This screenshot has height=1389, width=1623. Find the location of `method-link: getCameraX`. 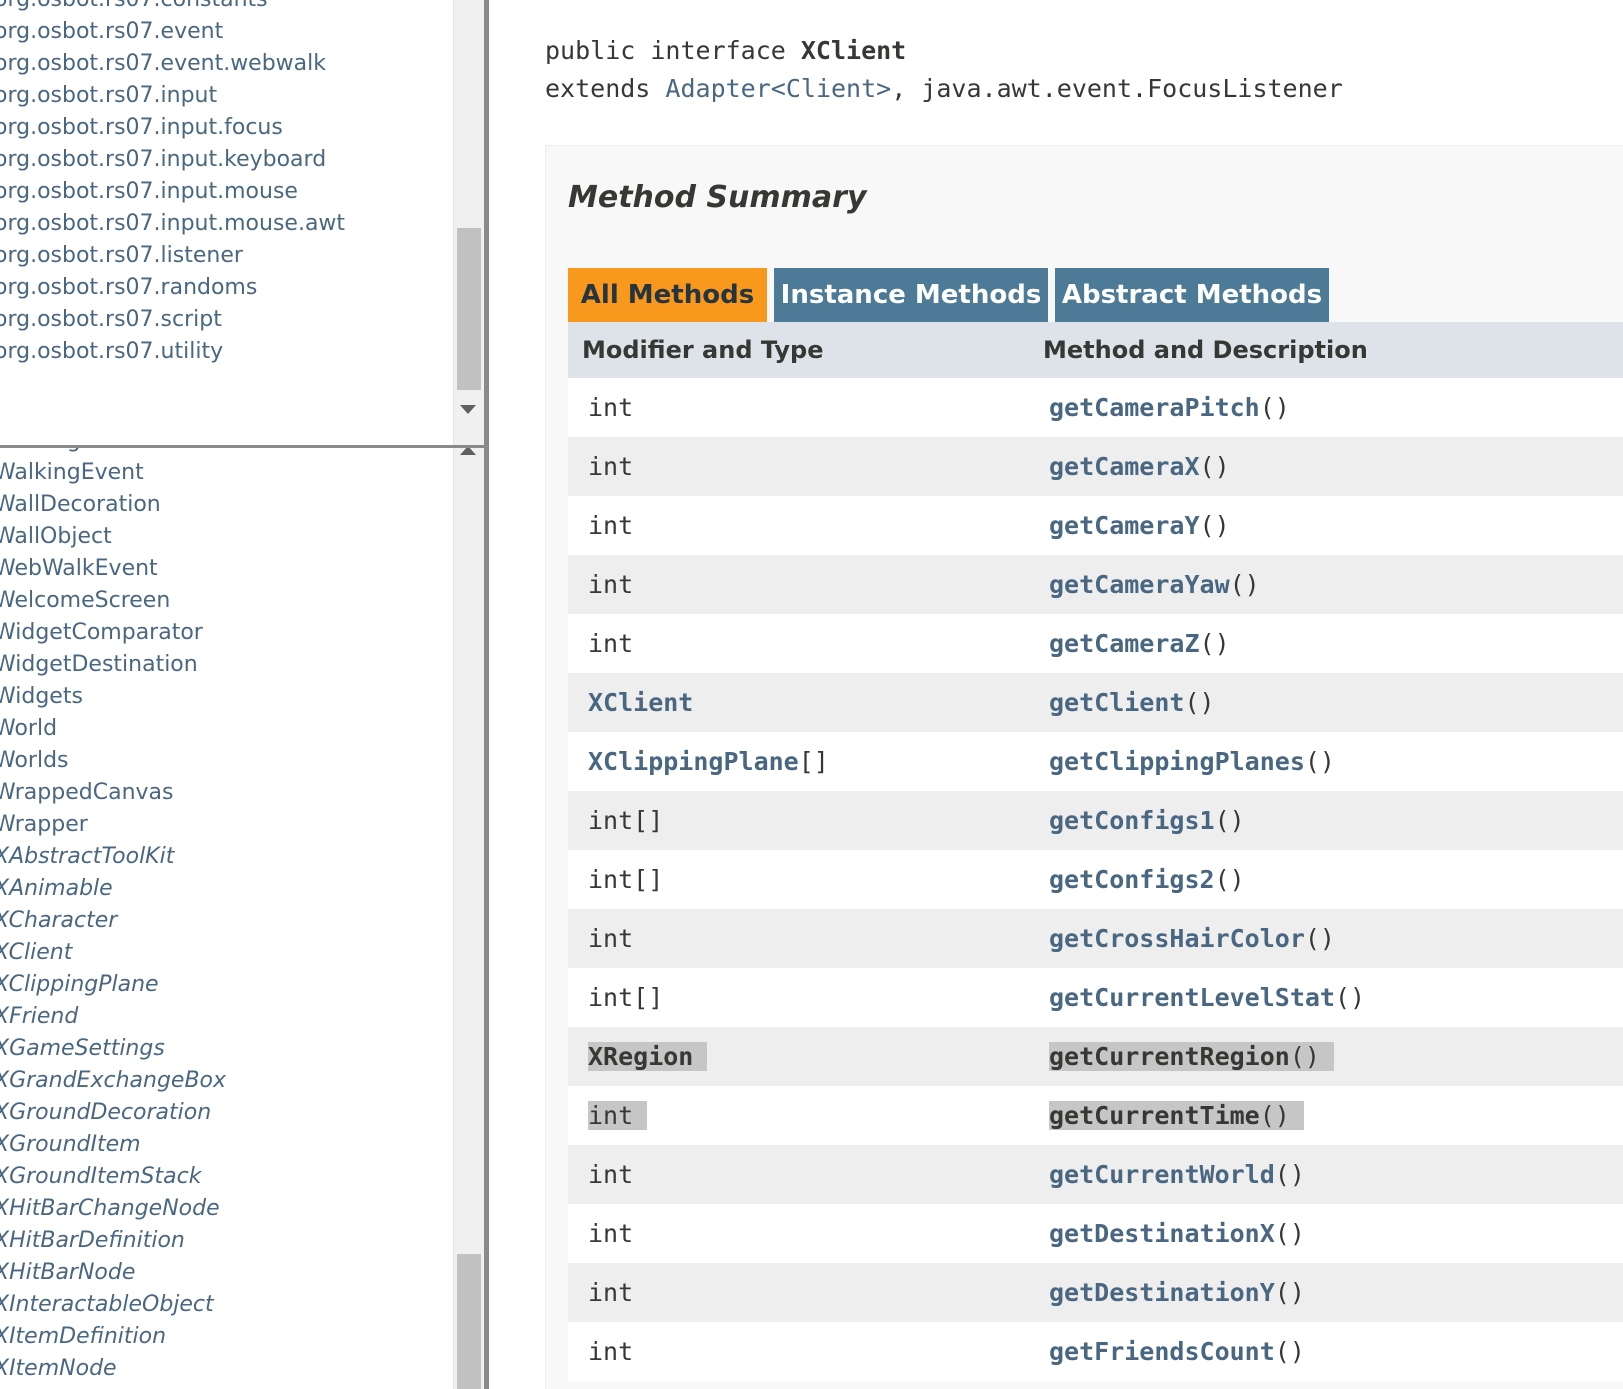

method-link: getCameraX is located at coordinates (1124, 466).